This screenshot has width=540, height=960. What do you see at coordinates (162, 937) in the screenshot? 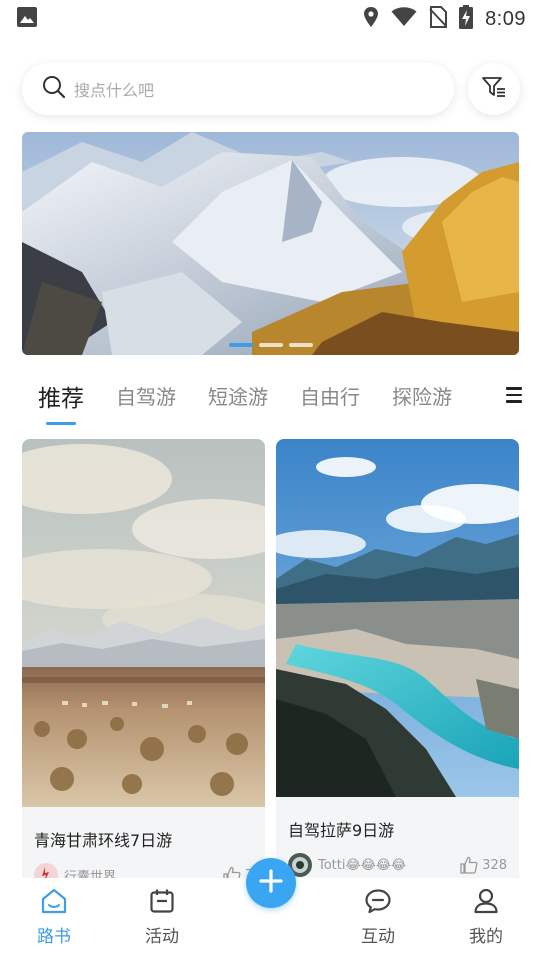
I see `nav-label: 活动` at bounding box center [162, 937].